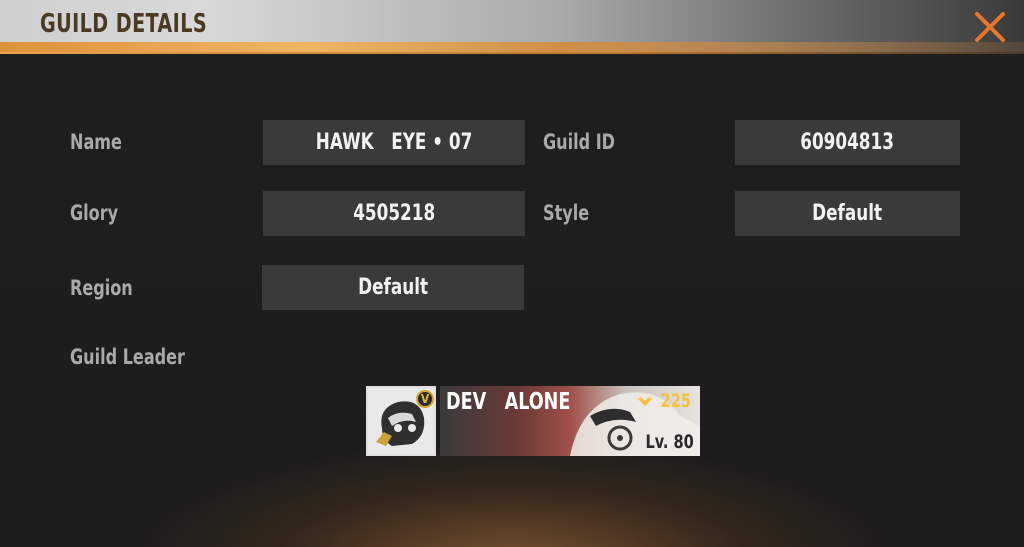  I want to click on guild-id-label: Guild ID, so click(579, 142).